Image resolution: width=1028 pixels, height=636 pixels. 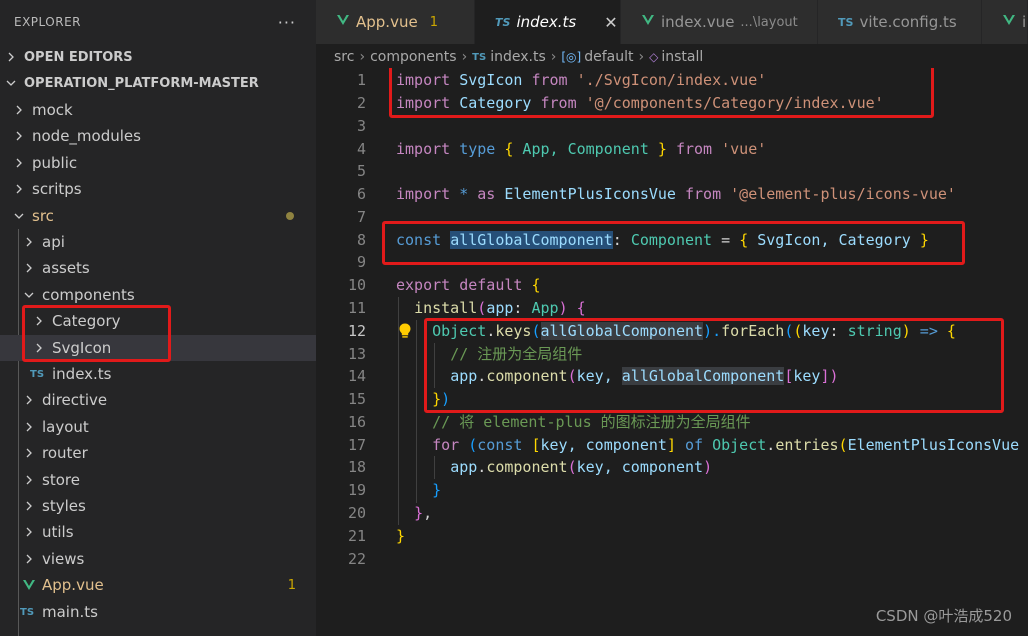 I want to click on more-actions-icon: ···, so click(x=287, y=22).